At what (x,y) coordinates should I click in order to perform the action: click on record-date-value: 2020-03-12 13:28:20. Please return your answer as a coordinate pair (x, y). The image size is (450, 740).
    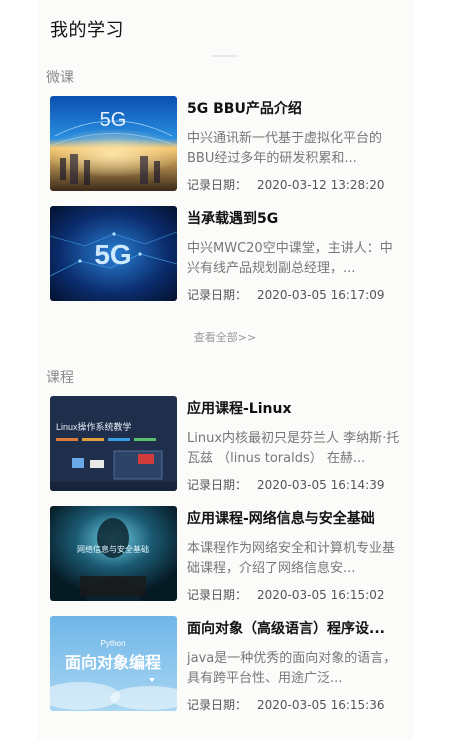
    Looking at the image, I should click on (321, 185).